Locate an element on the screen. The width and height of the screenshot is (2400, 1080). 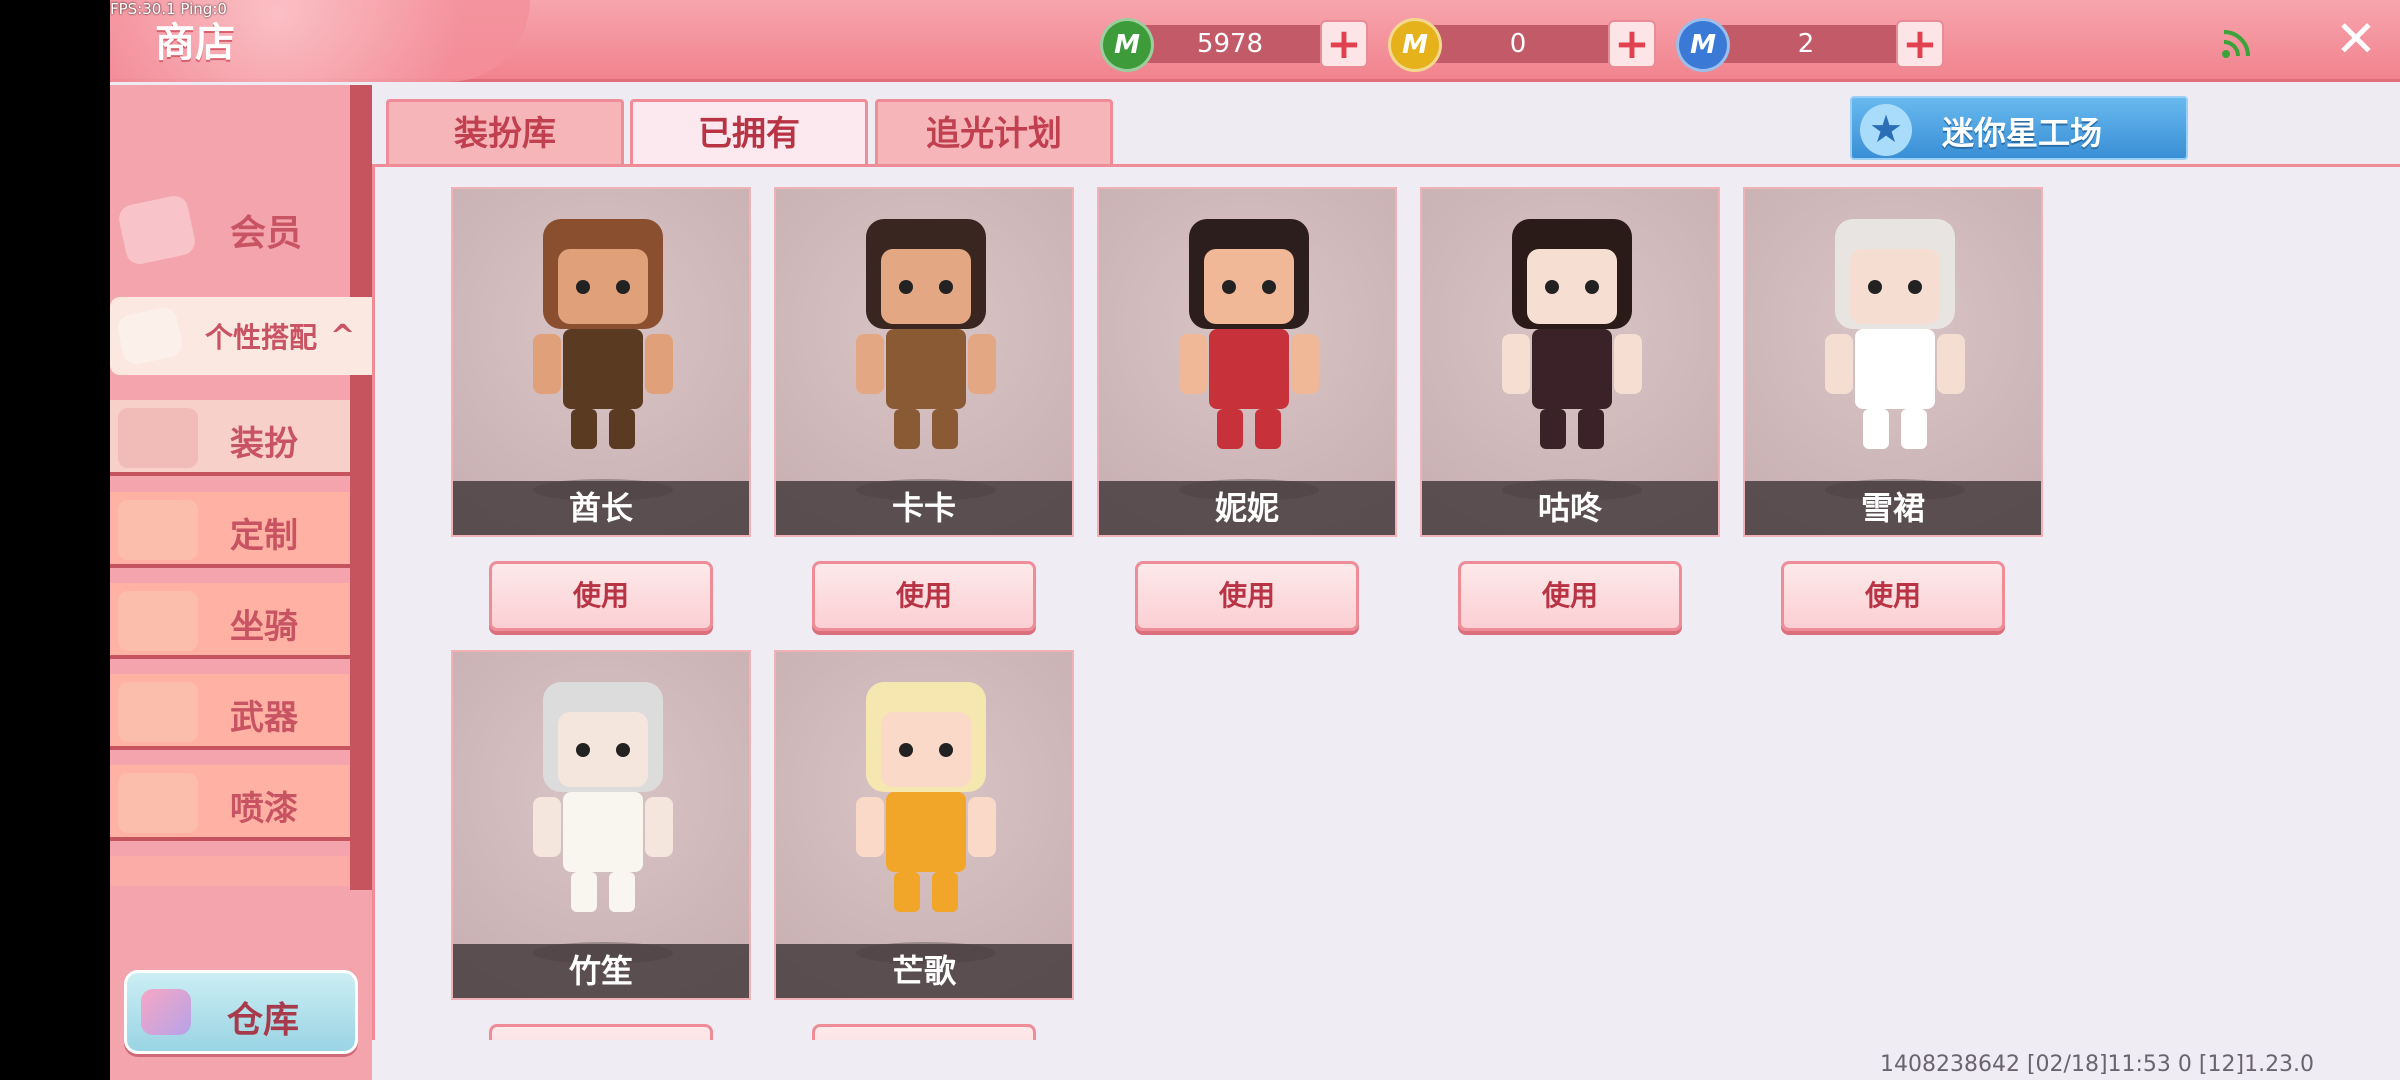
tab-chase-light-plan: 追光计划 is located at coordinates (994, 133).